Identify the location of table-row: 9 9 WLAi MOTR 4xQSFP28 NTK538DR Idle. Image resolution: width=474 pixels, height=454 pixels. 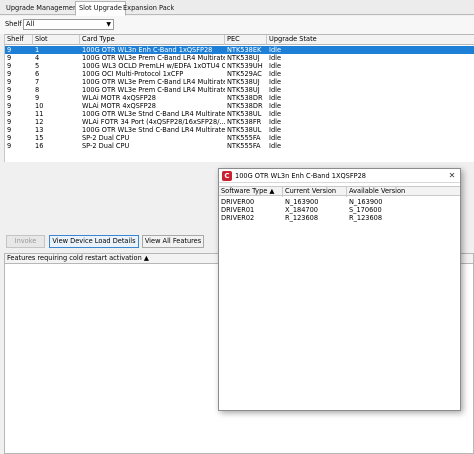
(239, 98).